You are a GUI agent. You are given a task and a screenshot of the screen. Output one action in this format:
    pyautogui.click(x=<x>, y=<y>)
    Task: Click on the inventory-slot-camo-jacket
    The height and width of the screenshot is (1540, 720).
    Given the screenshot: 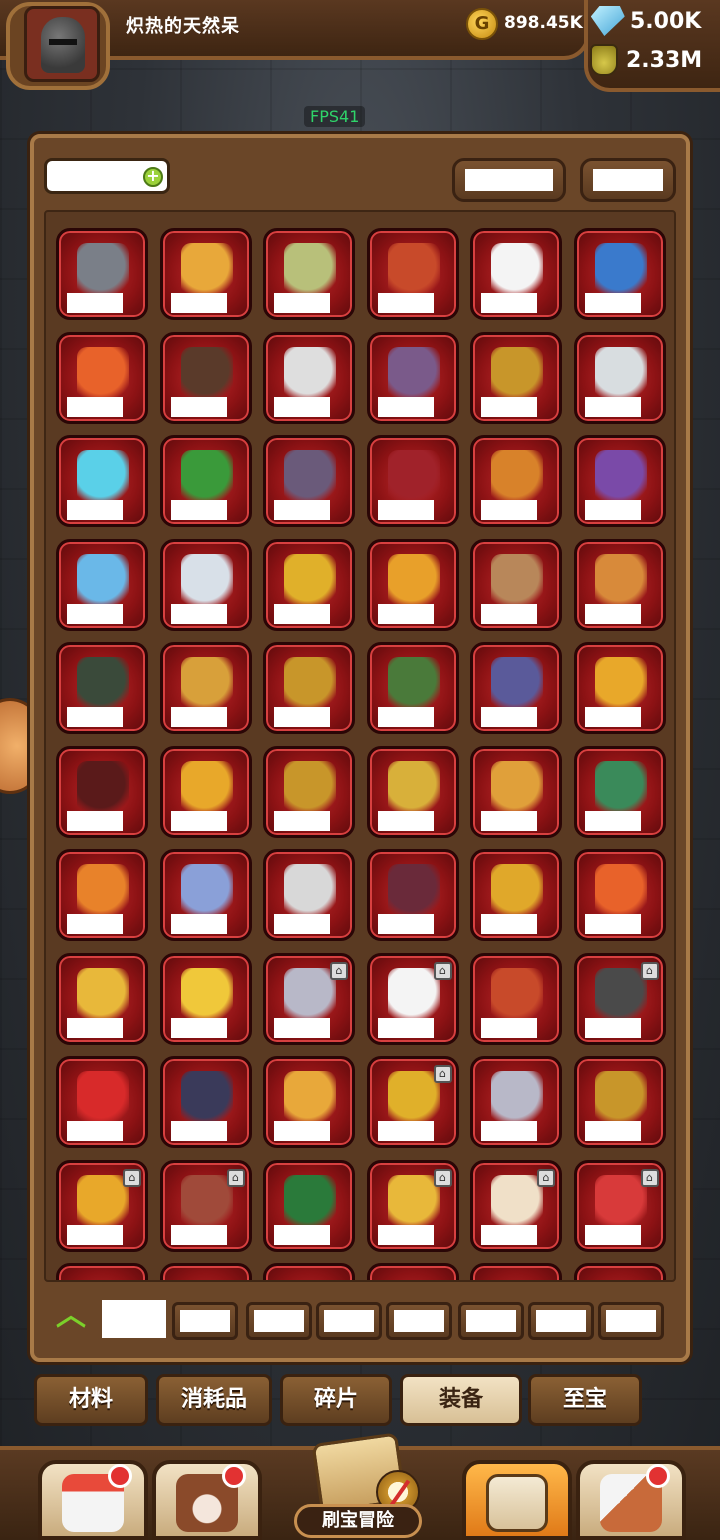 What is the action you would take?
    pyautogui.click(x=412, y=688)
    